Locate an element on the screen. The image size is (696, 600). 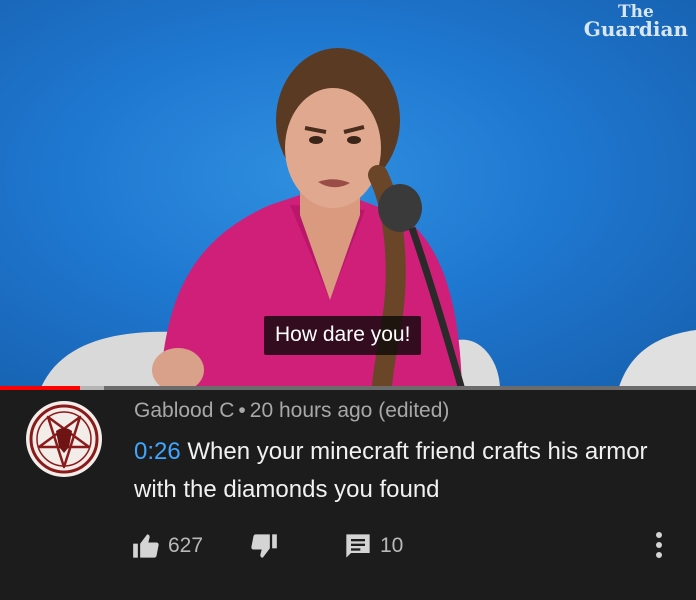
comment-meta: Gablood C • 20 hours ago (edited) is located at coordinates (291, 411).